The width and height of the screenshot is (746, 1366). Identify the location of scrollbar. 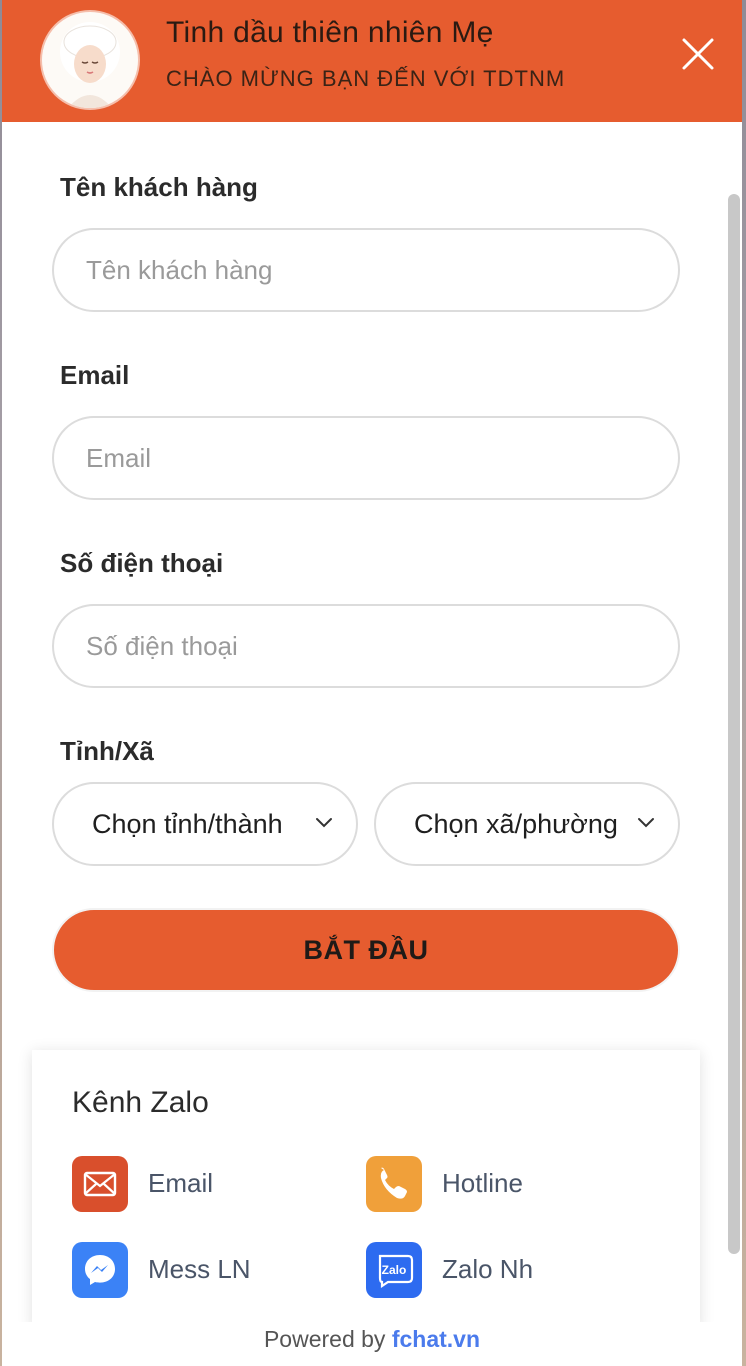
(734, 724).